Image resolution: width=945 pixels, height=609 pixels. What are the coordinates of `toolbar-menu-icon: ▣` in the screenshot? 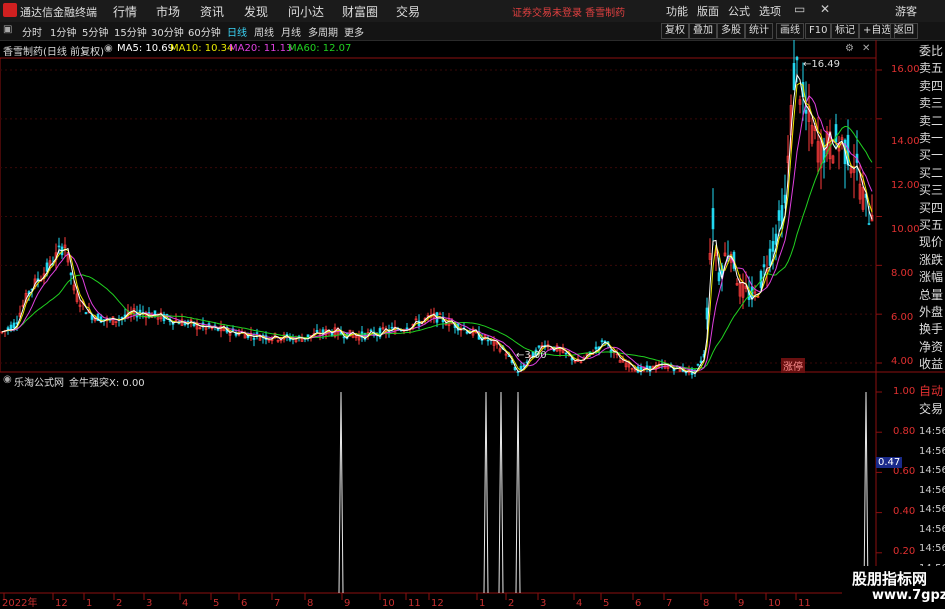 It's located at (7, 29).